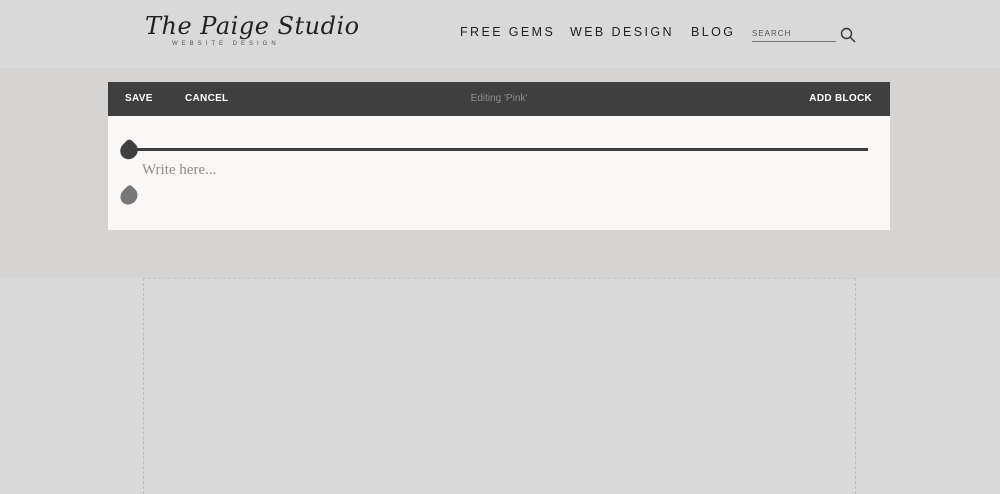 The image size is (1000, 494). I want to click on edit-toolbar: SAVE CANCEL Editing 'Pink' ADD BLOCK, so click(499, 99).